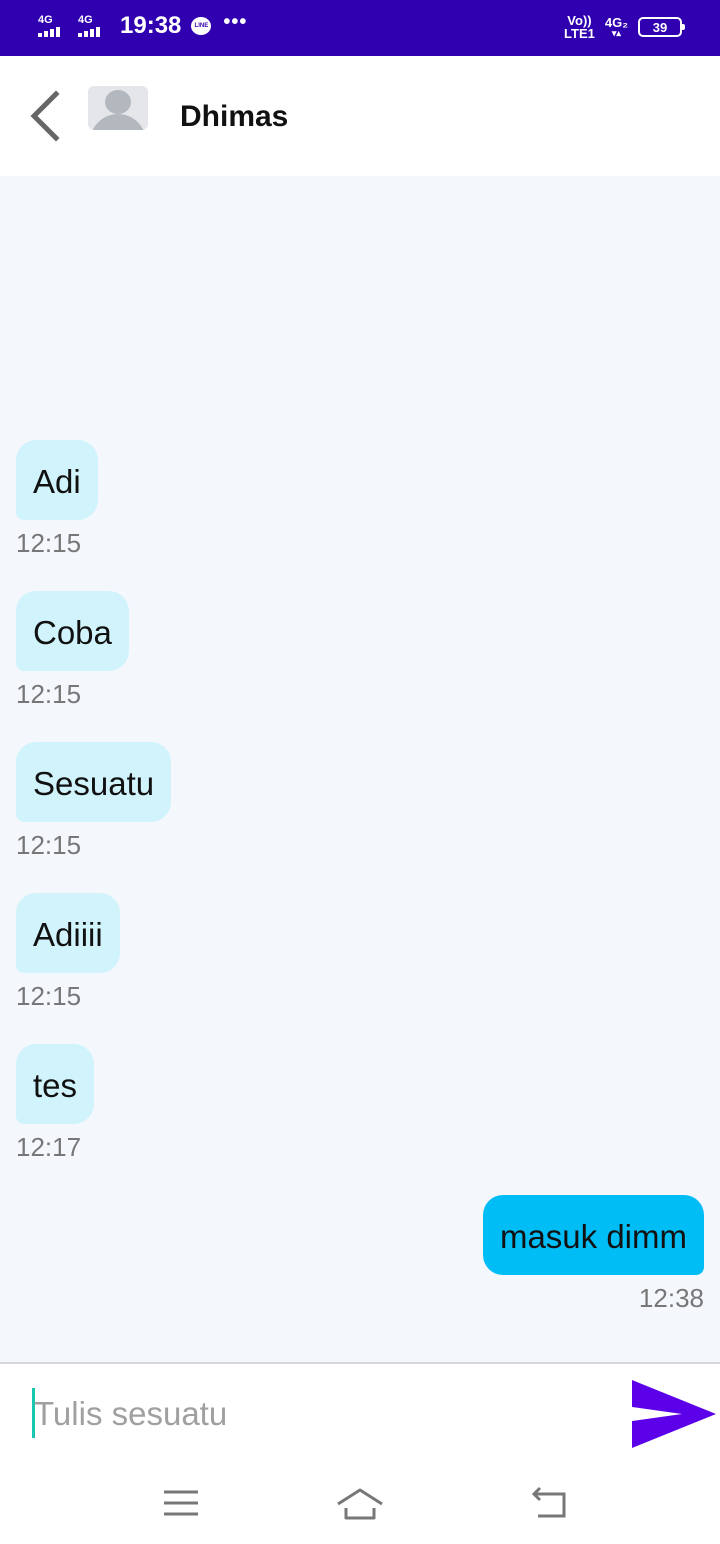 The width and height of the screenshot is (720, 1544). Describe the element at coordinates (235, 21) in the screenshot. I see `more-notifications-icon: •••` at that location.